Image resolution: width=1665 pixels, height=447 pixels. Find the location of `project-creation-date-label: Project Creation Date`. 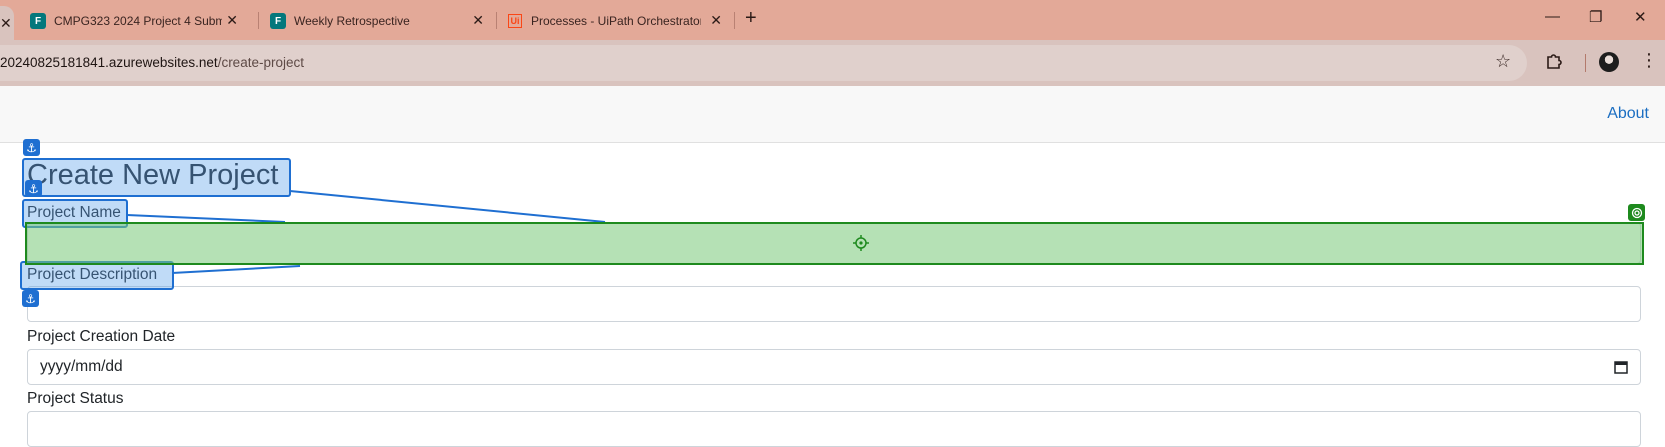

project-creation-date-label: Project Creation Date is located at coordinates (101, 336).